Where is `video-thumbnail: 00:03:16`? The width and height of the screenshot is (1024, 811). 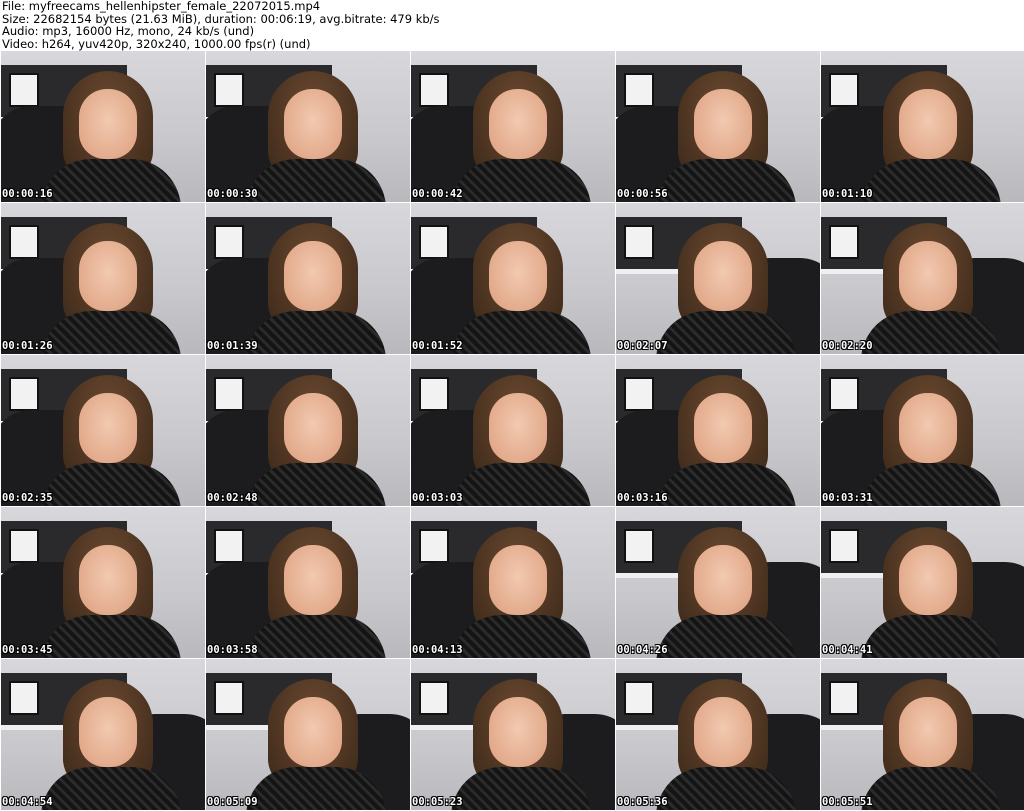 video-thumbnail: 00:03:16 is located at coordinates (718, 430).